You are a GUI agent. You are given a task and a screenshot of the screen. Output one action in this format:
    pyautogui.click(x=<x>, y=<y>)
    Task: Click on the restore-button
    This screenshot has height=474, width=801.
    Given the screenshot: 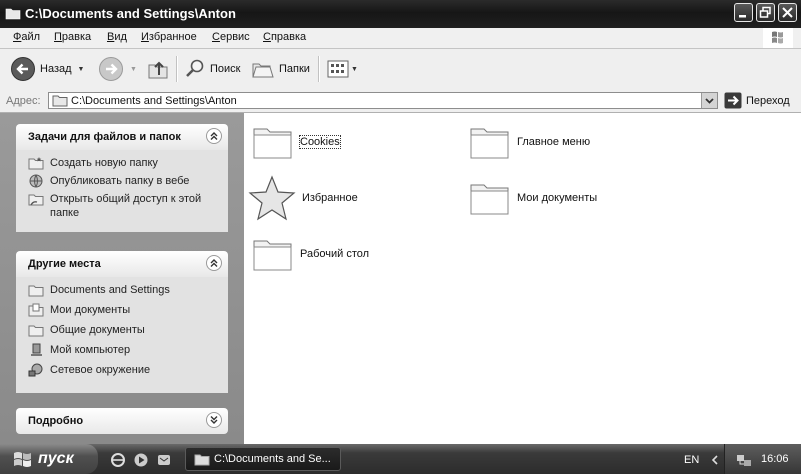 What is the action you would take?
    pyautogui.click(x=765, y=12)
    